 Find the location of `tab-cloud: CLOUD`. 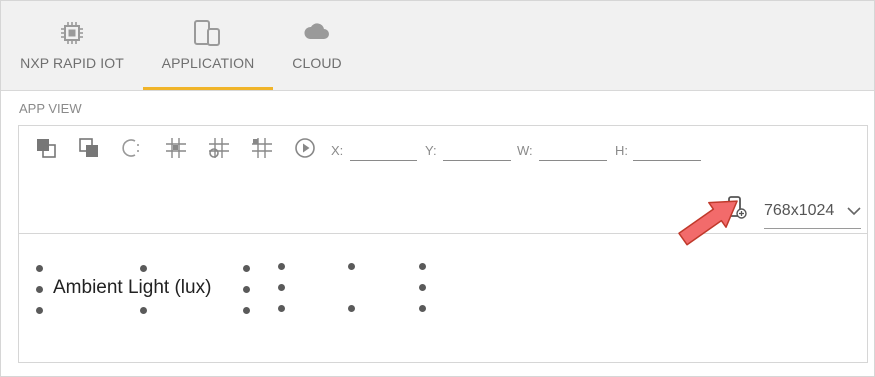

tab-cloud: CLOUD is located at coordinates (317, 45).